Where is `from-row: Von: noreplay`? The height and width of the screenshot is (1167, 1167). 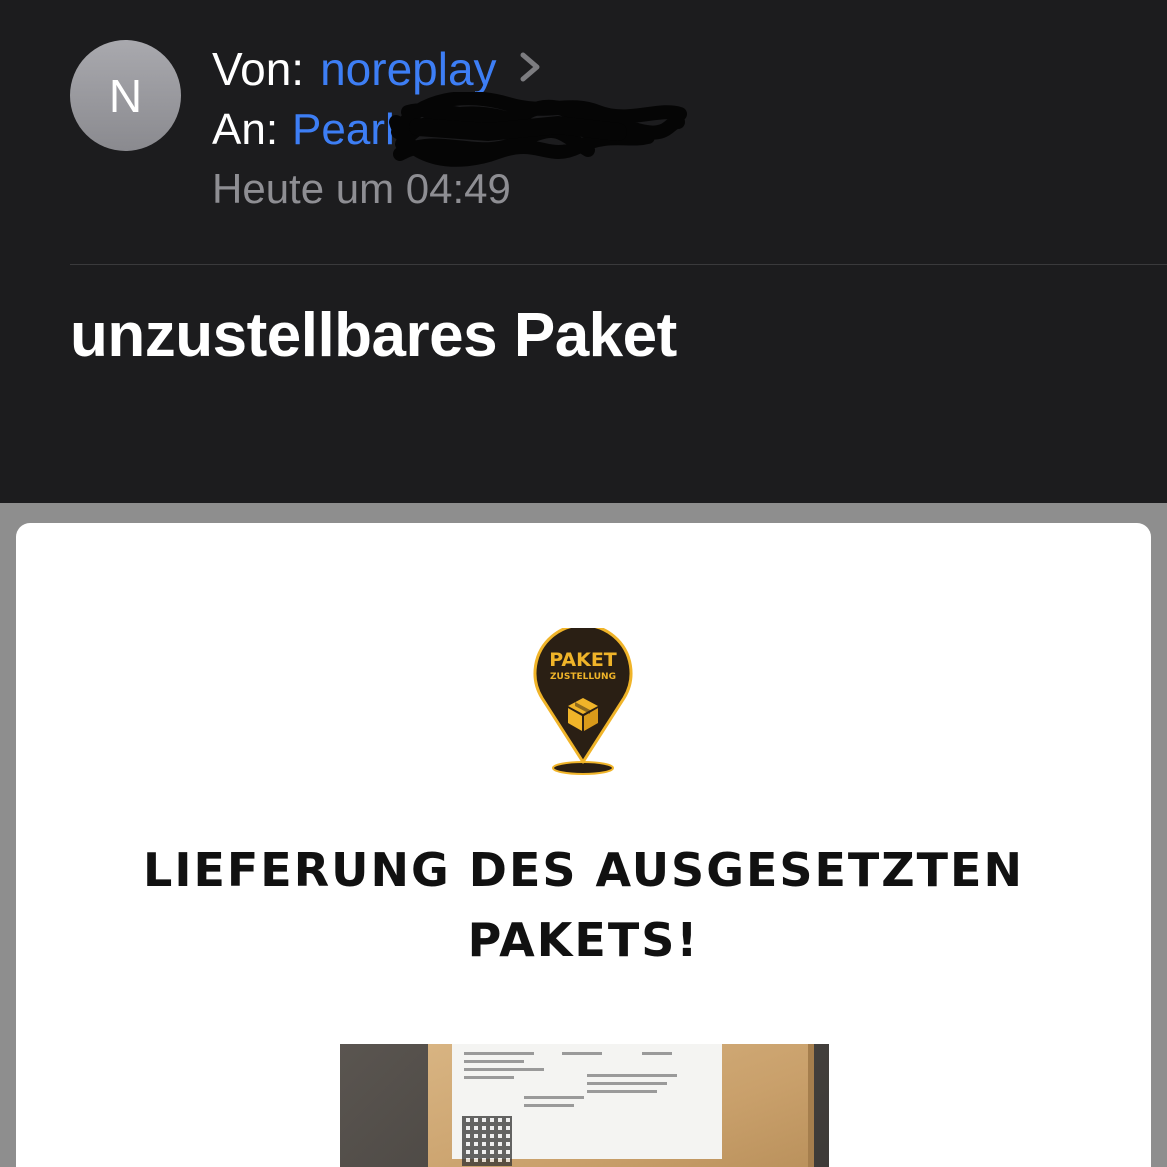 from-row: Von: noreplay is located at coordinates (378, 69).